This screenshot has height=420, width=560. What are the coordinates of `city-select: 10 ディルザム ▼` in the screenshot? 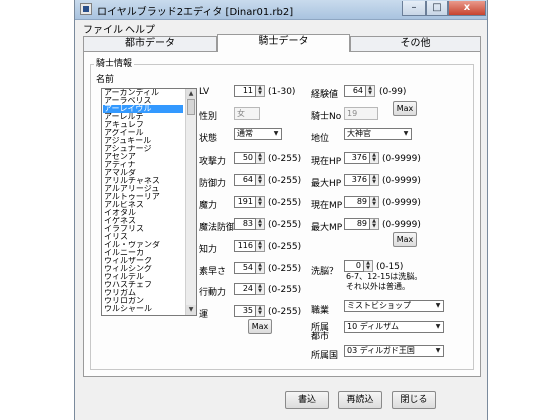 It's located at (394, 327).